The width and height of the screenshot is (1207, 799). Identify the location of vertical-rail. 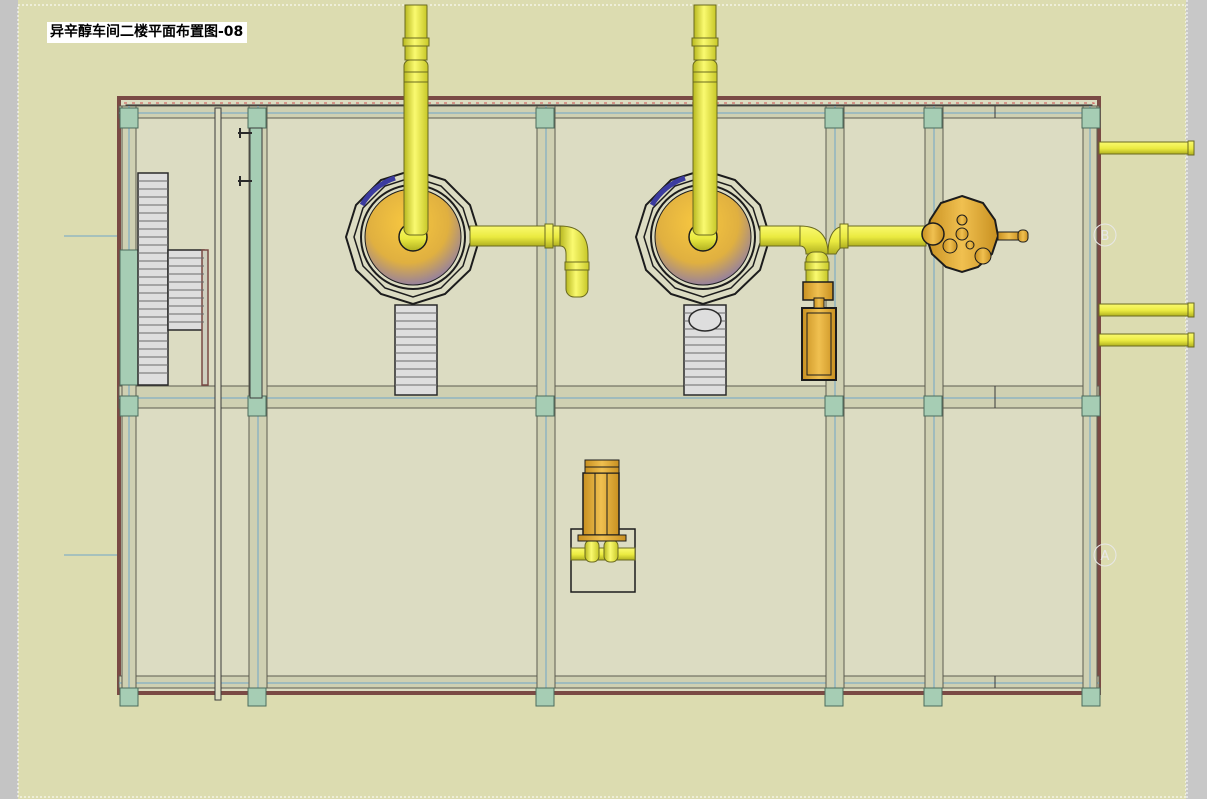
(256, 263).